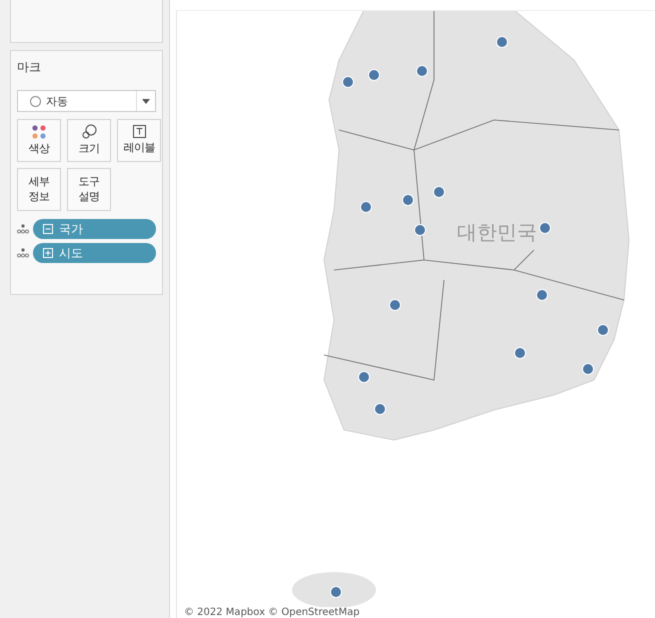  Describe the element at coordinates (497, 232) in the screenshot. I see `country-label: 대한민국` at that location.